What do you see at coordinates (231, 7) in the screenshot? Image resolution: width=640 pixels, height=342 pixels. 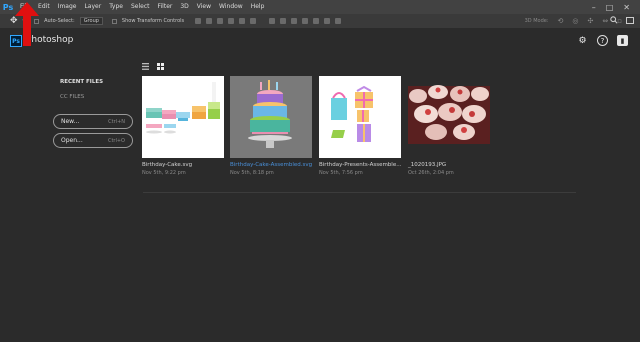 I see `menu-window: Window` at bounding box center [231, 7].